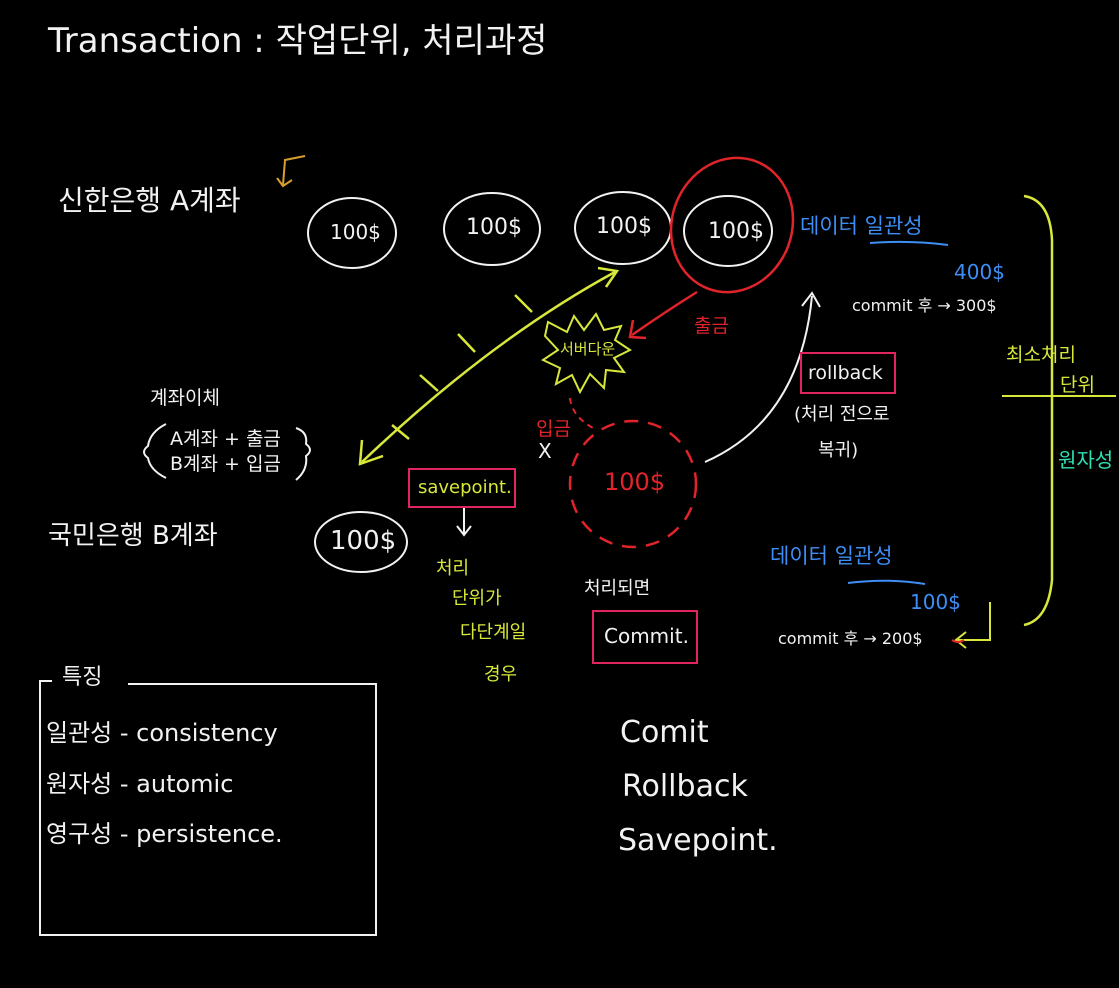  I want to click on min-unit-bracket, so click(1038, 410).